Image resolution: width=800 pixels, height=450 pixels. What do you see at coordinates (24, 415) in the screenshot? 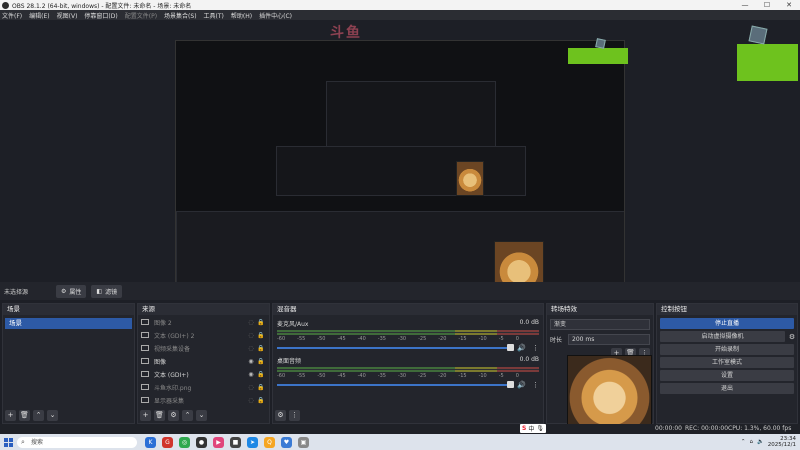
I see `remove-scene-button: 🗑` at bounding box center [24, 415].